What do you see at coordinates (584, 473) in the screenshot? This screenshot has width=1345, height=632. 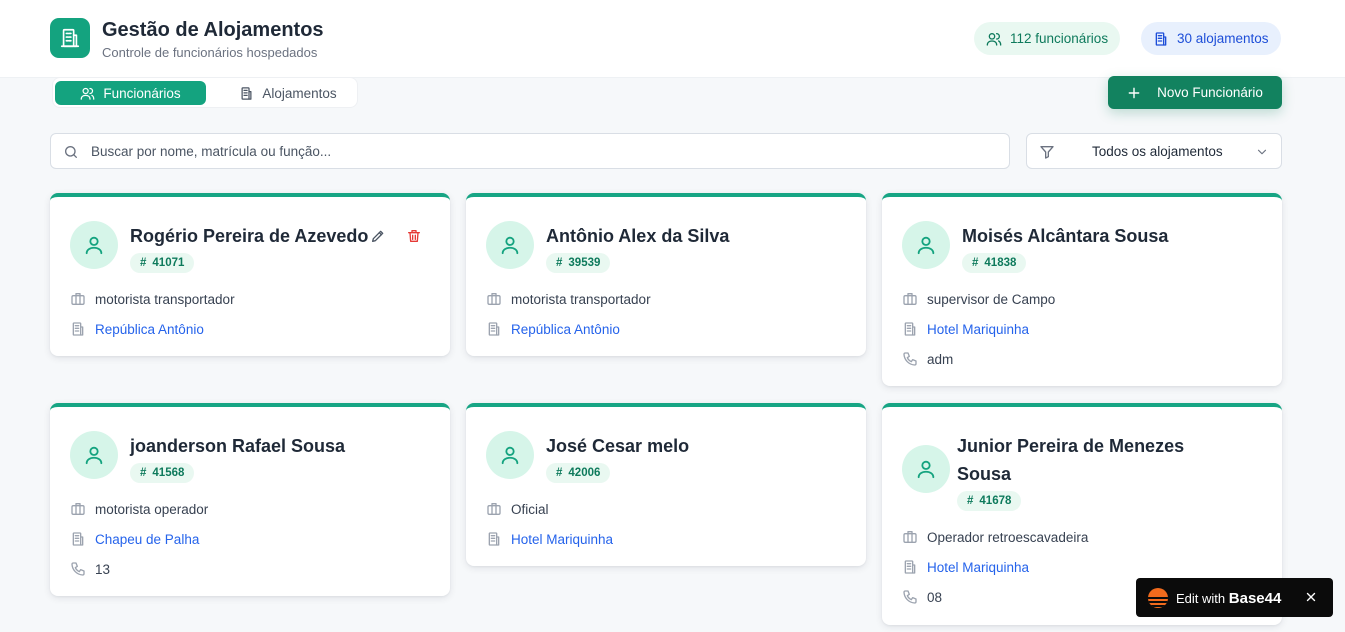 I see `employee-id: 42006` at bounding box center [584, 473].